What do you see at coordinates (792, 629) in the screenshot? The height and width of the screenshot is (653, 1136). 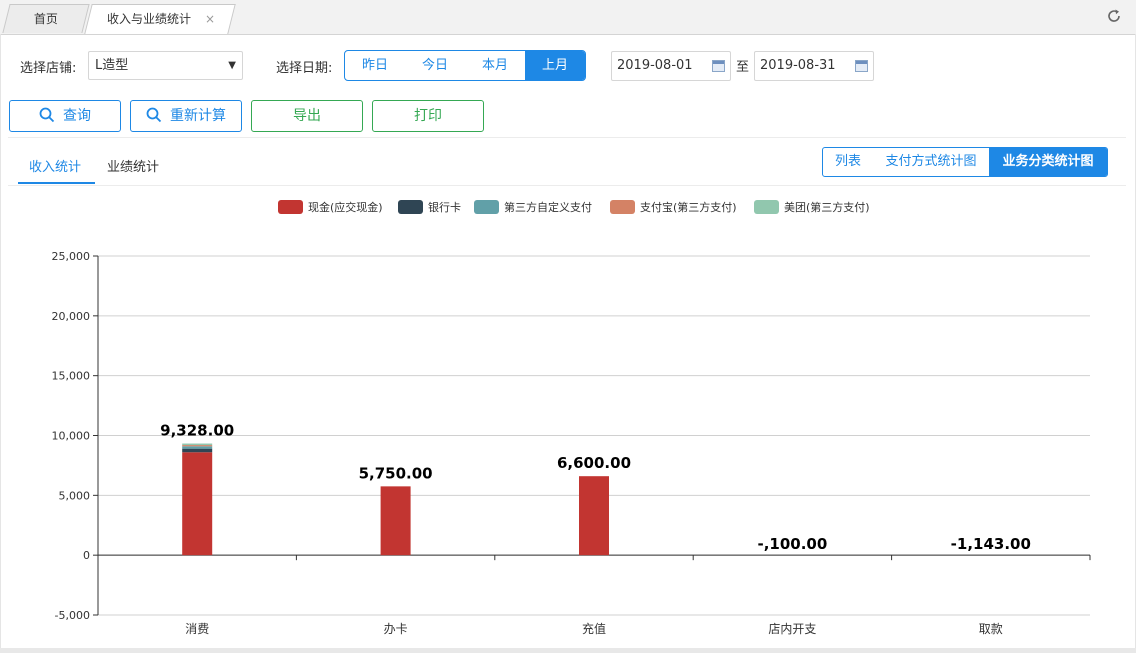 I see `x-tick-label: 店内开支` at bounding box center [792, 629].